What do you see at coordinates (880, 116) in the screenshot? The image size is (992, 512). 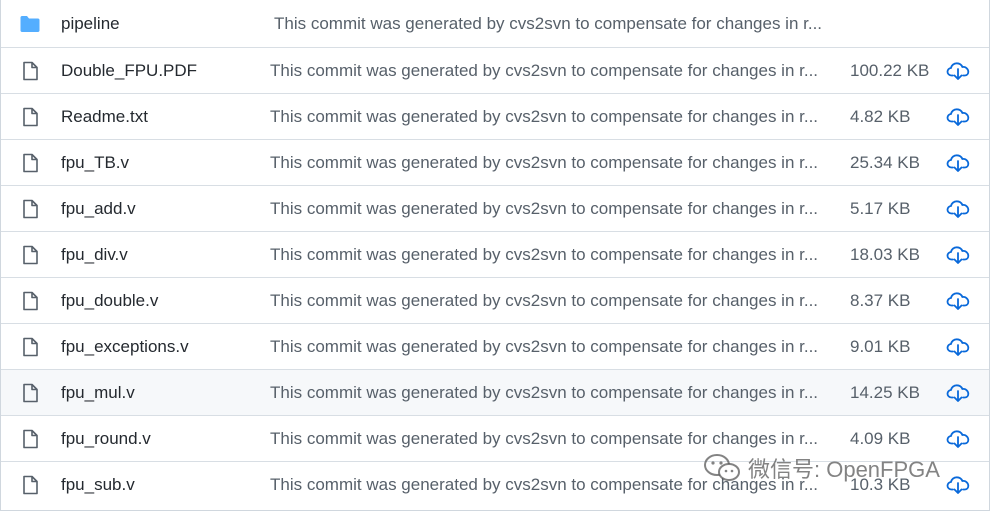 I see `file-size: 4.82 KB` at bounding box center [880, 116].